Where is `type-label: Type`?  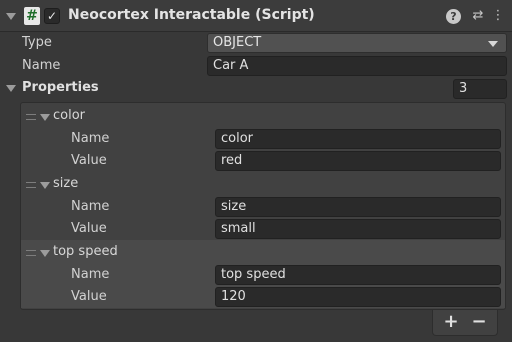 type-label: Type is located at coordinates (37, 42).